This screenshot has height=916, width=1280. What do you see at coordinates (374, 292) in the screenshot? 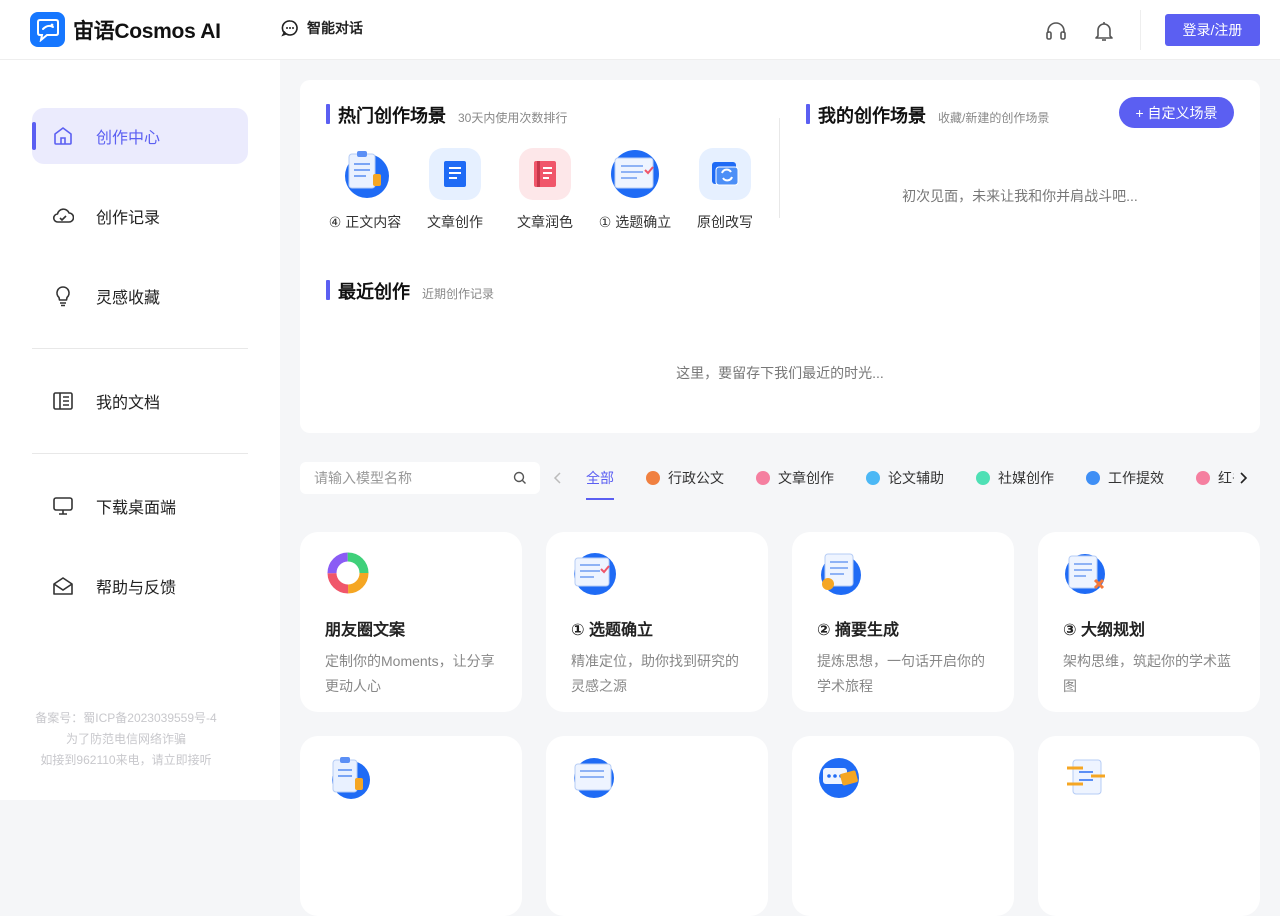
I see `recent-title: 最近创作` at bounding box center [374, 292].